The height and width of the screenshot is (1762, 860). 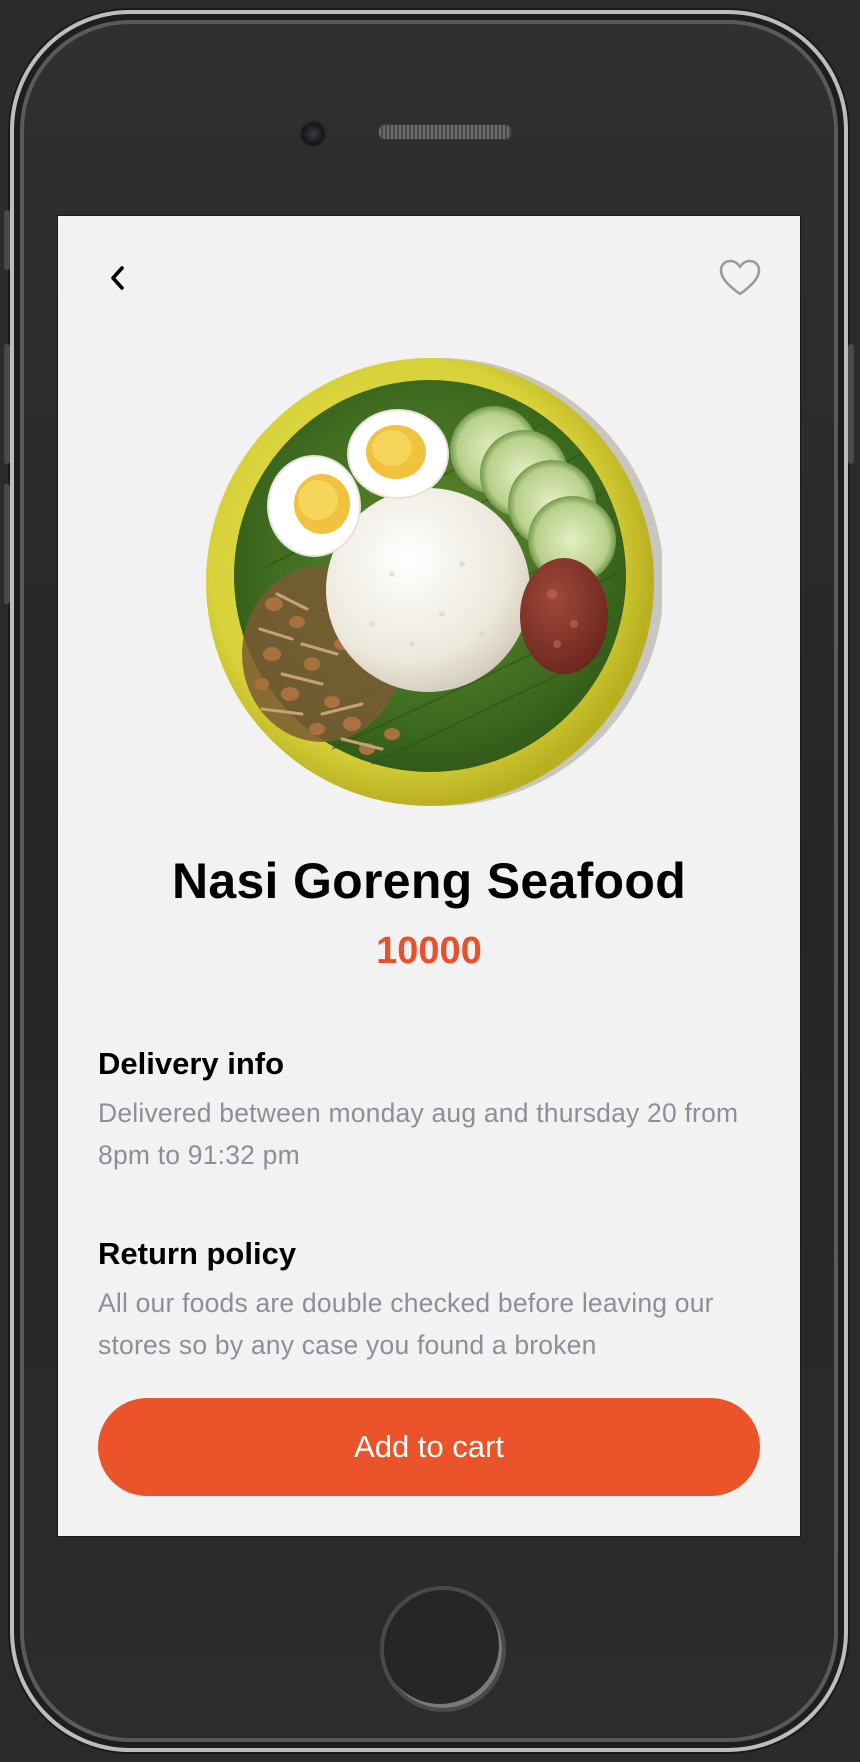 What do you see at coordinates (445, 132) in the screenshot?
I see `earpiece-speaker` at bounding box center [445, 132].